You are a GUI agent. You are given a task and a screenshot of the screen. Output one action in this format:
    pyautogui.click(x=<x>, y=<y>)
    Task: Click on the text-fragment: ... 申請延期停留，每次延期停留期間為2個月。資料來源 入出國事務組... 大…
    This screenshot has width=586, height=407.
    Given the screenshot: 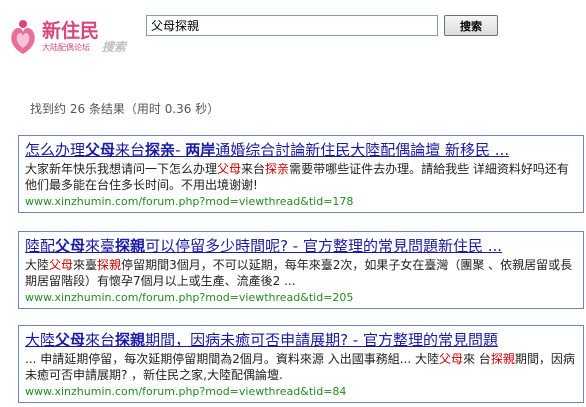 What is the action you would take?
    pyautogui.click(x=232, y=359)
    